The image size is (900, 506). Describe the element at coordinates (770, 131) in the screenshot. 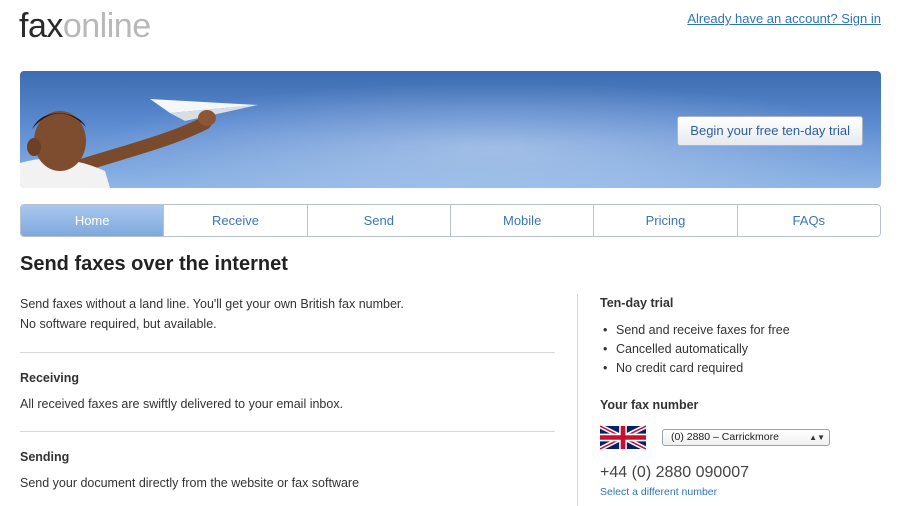

I see `begin-trial-button: Begin your free ten-day trial` at that location.